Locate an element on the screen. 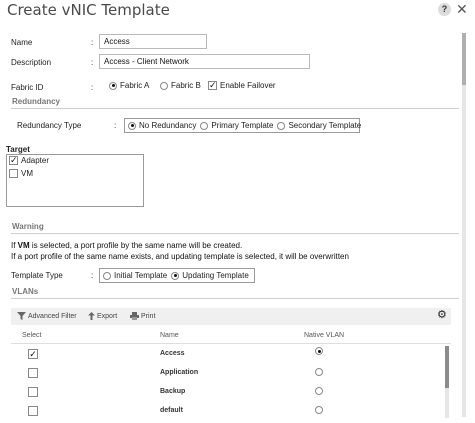 The width and height of the screenshot is (475, 423). enable-failover-label: Enable Failover is located at coordinates (248, 85).